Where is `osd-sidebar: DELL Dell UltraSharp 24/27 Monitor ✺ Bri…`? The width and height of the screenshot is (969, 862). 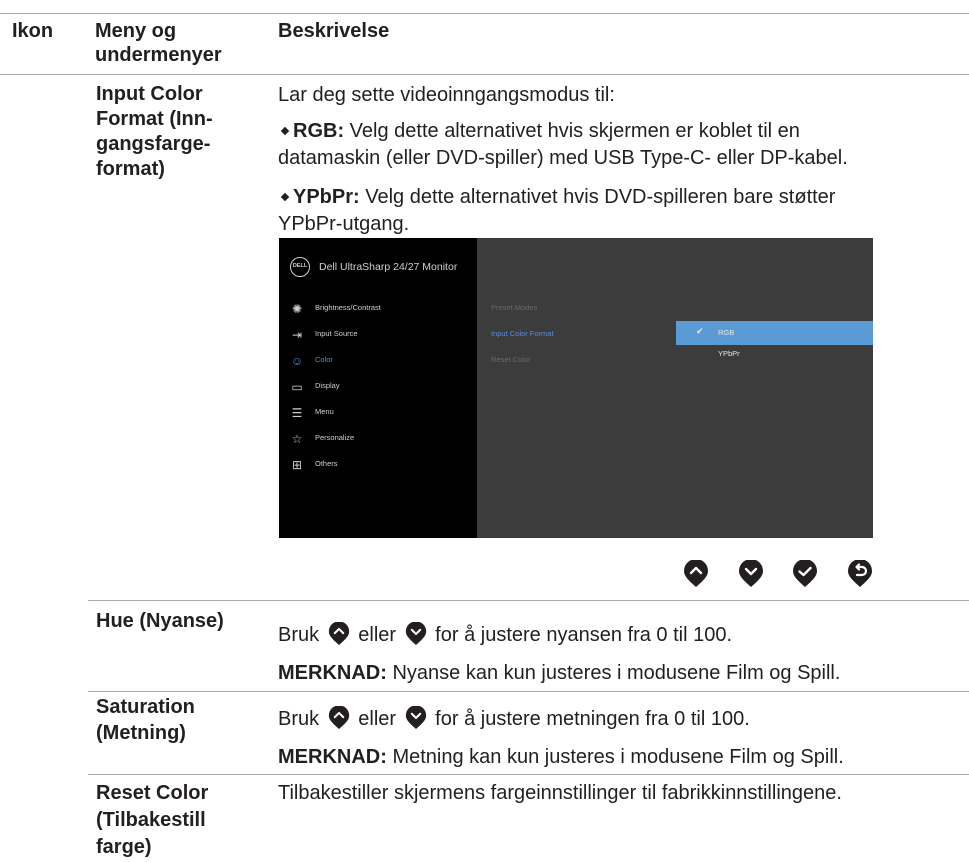 osd-sidebar: DELL Dell UltraSharp 24/27 Monitor ✺ Bri… is located at coordinates (378, 388).